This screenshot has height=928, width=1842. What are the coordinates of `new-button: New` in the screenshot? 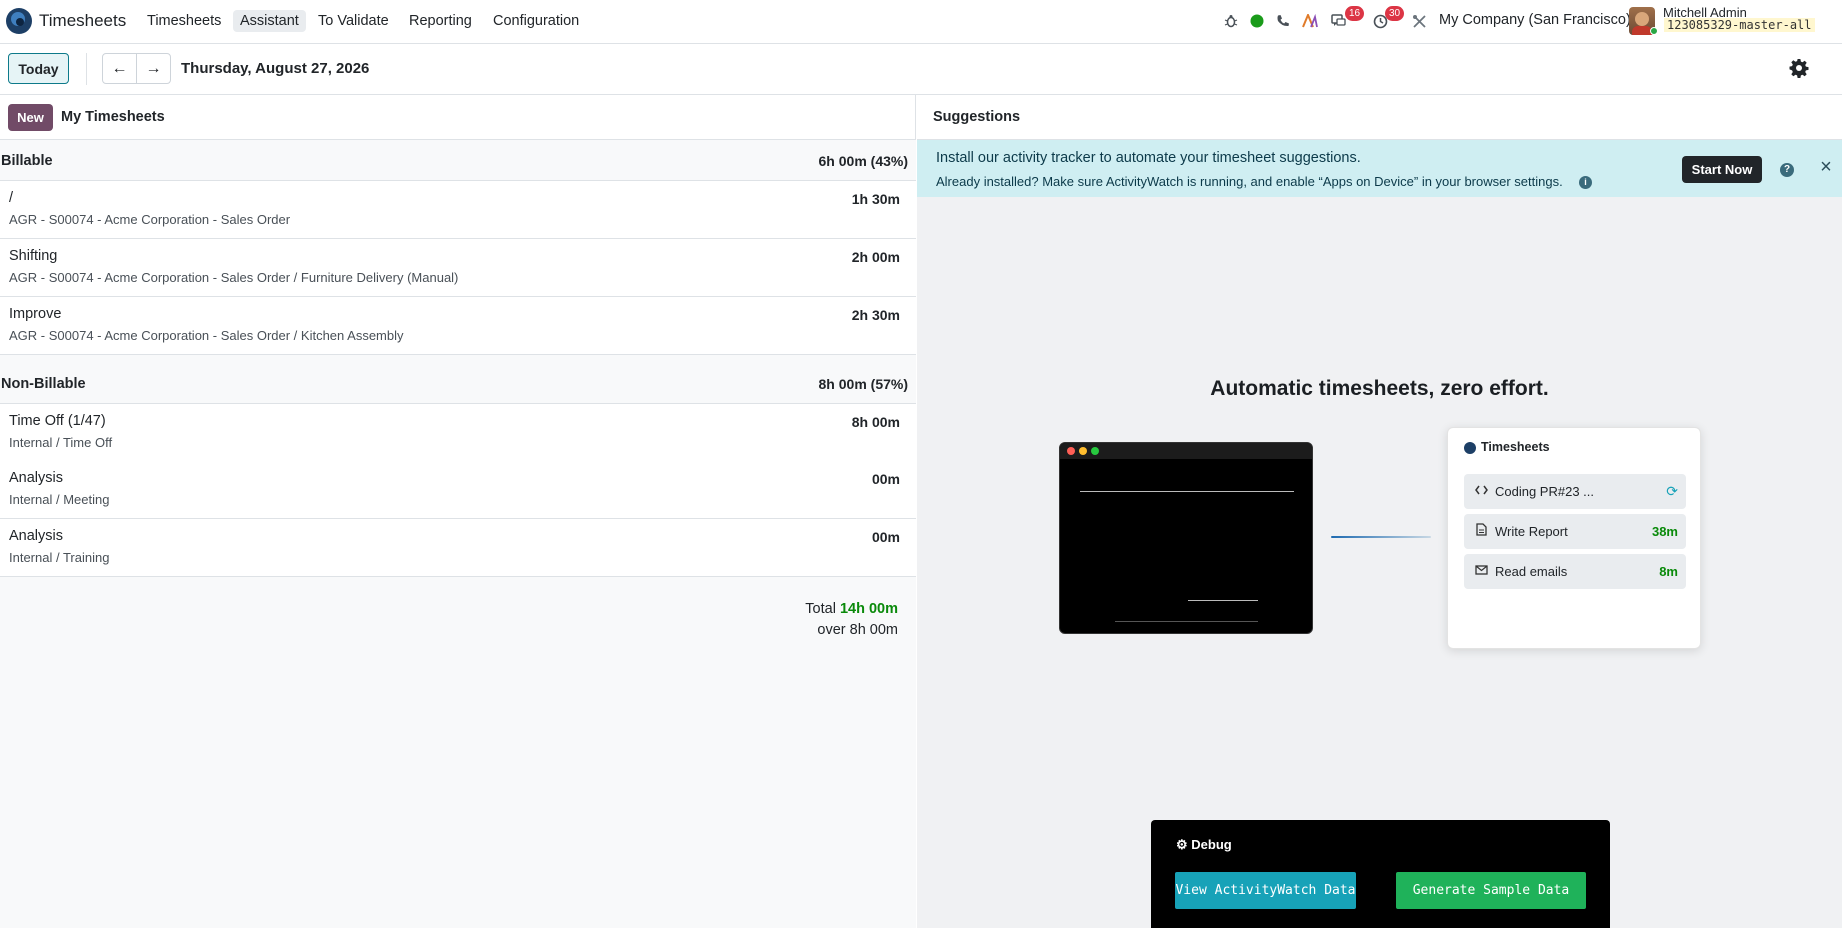 It's located at (30, 117).